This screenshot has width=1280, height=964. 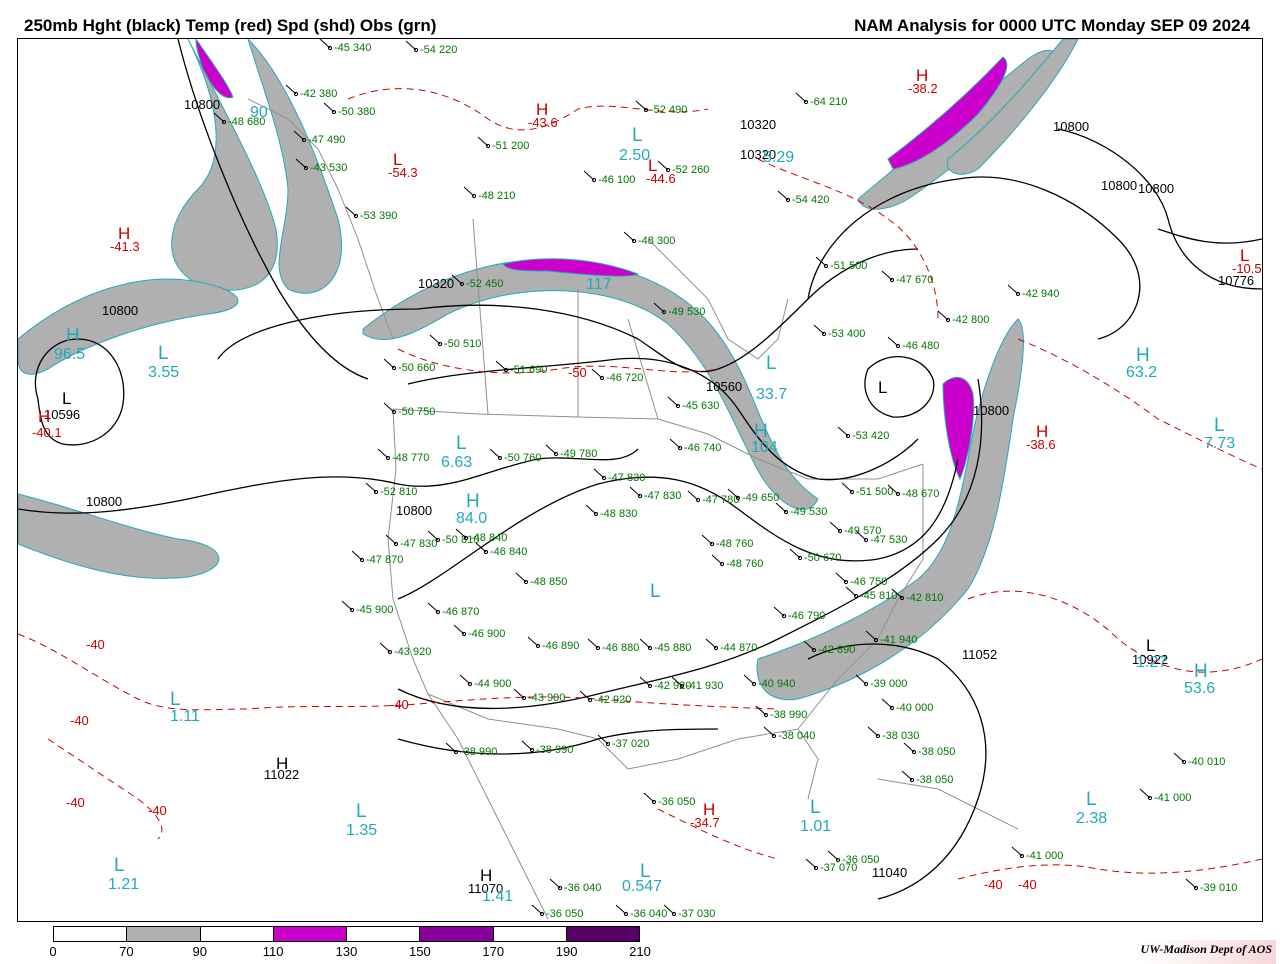 I want to click on station-observation: -47 870, so click(x=384, y=560).